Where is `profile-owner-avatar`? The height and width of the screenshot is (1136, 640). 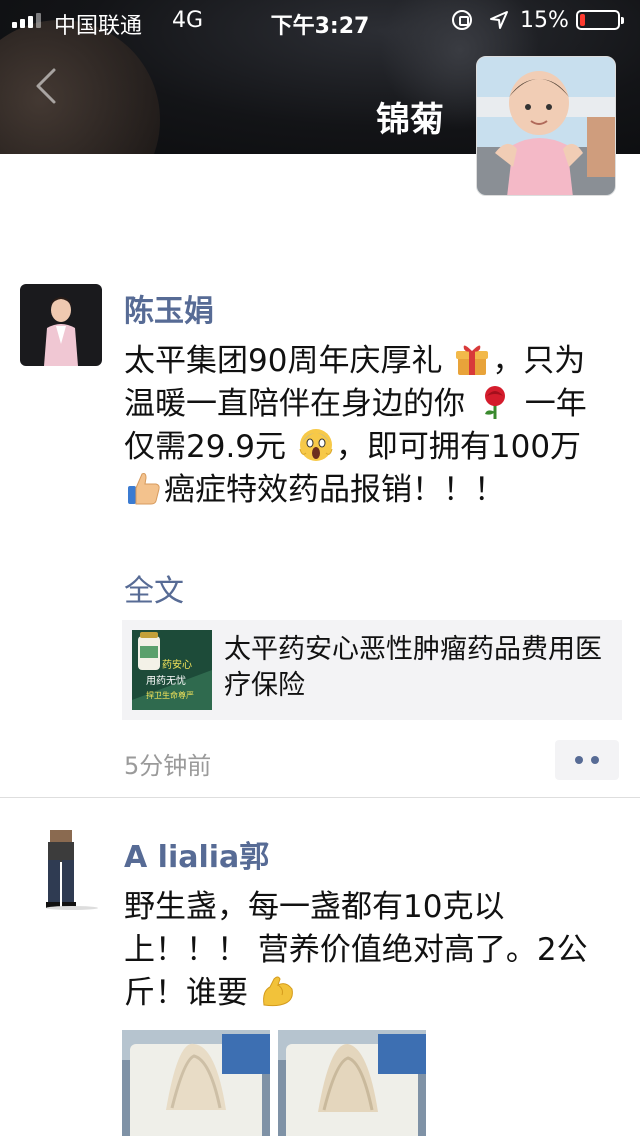
profile-owner-avatar is located at coordinates (546, 126).